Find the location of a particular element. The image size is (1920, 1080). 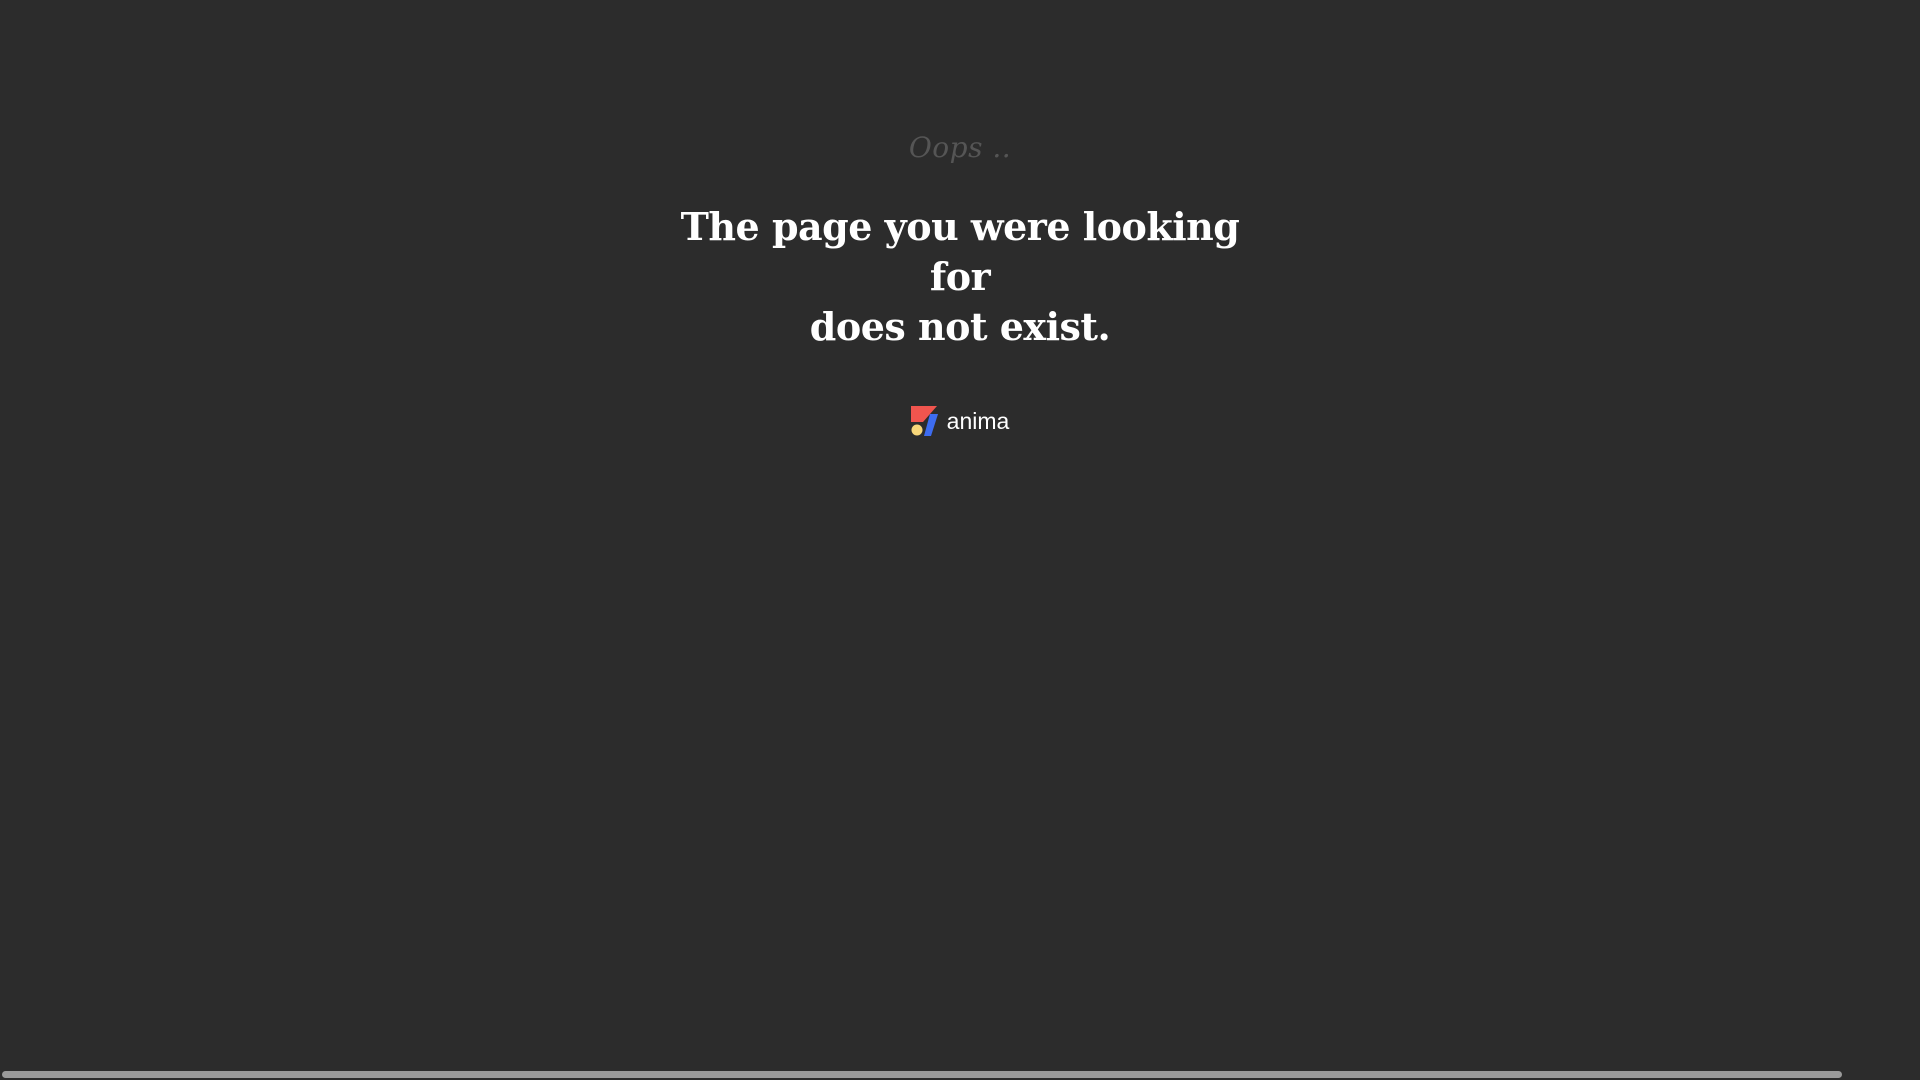

anima-brand-link: anima is located at coordinates (960, 421).